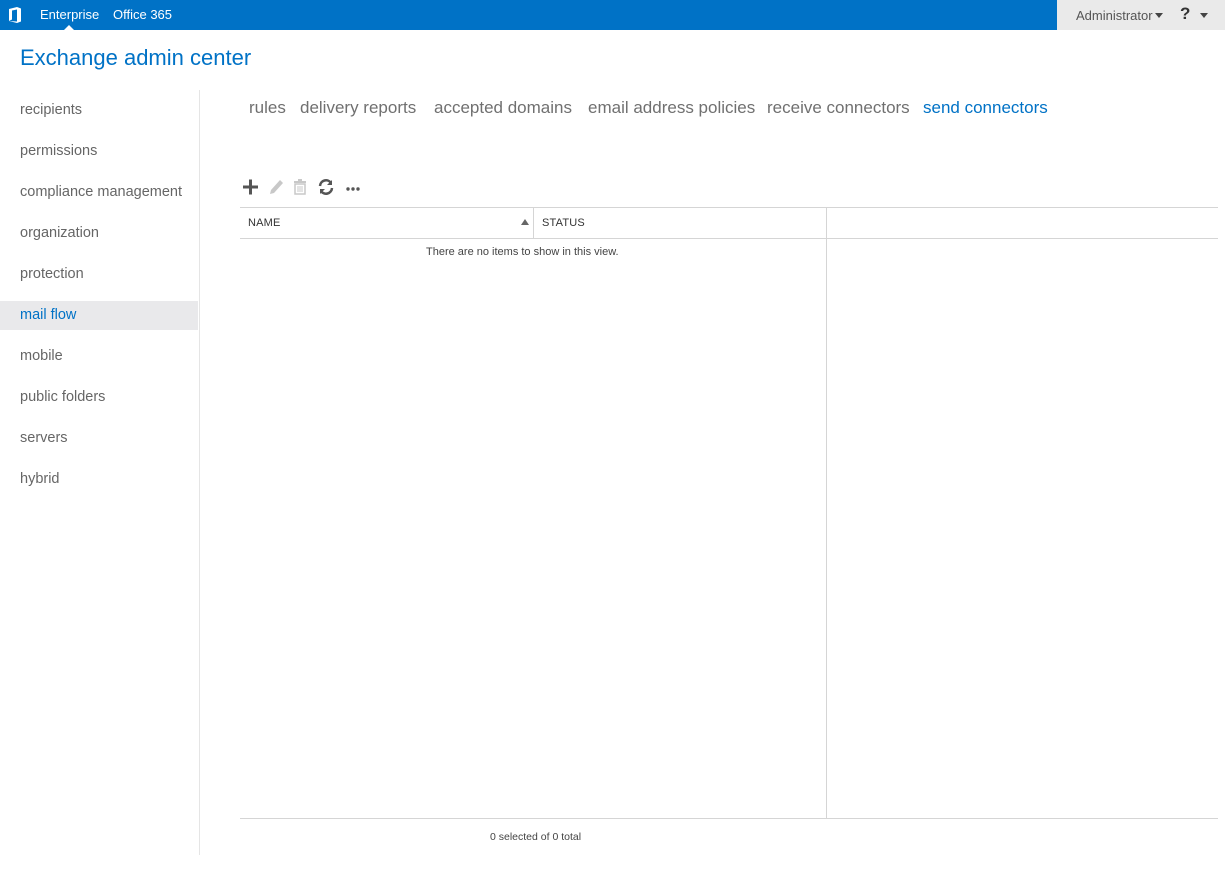 Image resolution: width=1225 pixels, height=870 pixels. I want to click on selection-status: 0 selected of 0 total, so click(536, 837).